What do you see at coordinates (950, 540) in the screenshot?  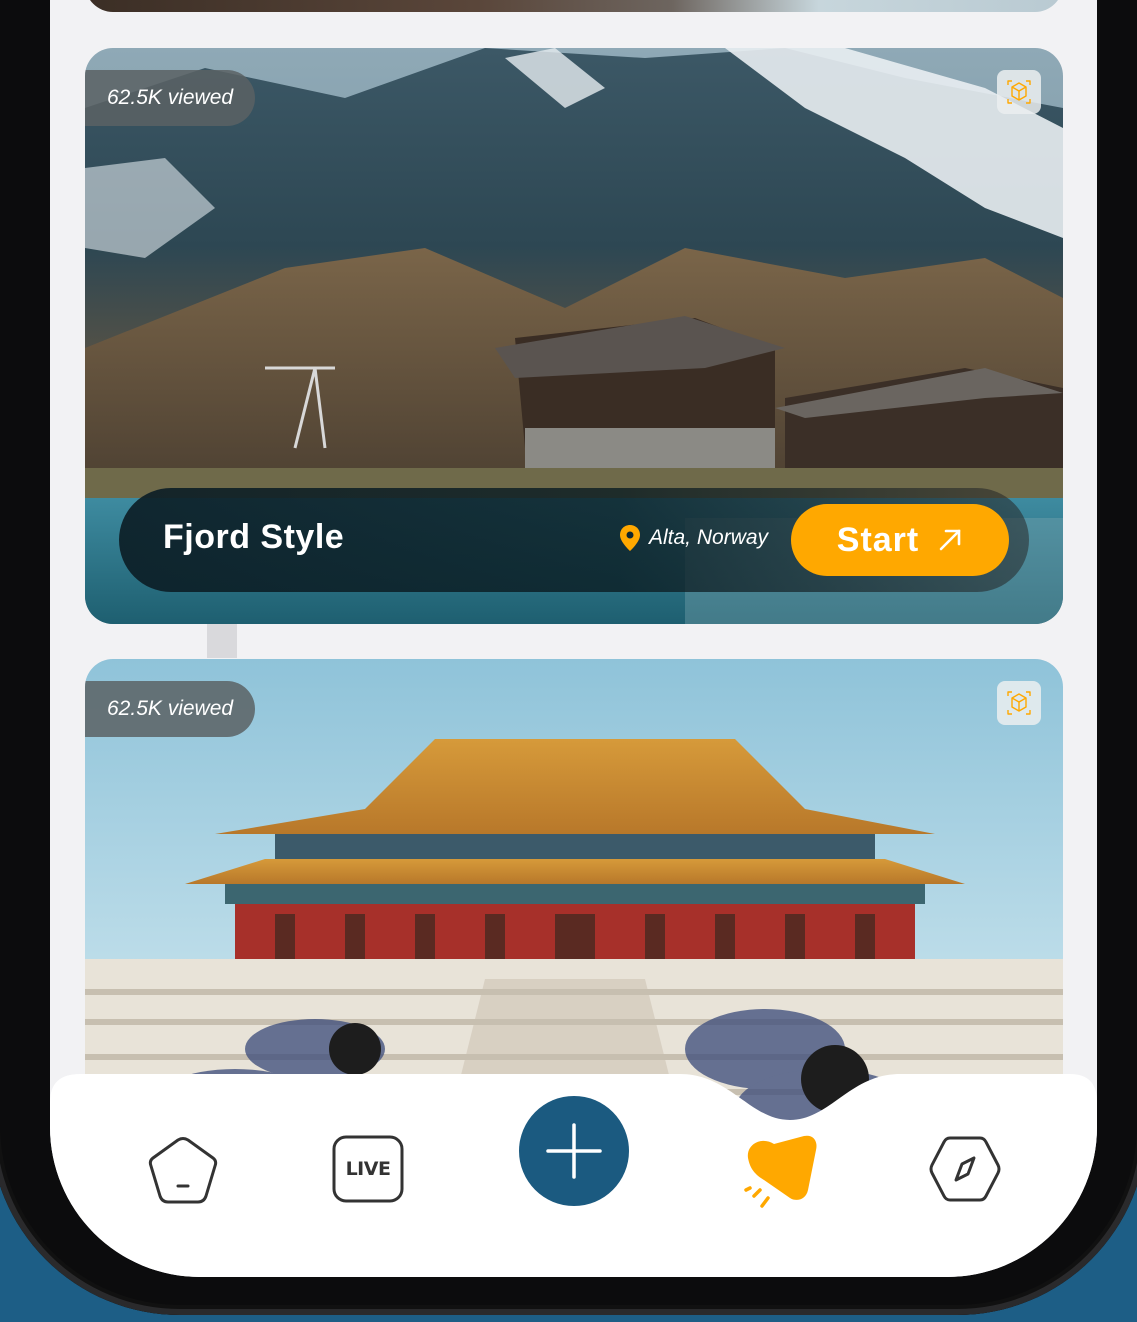 I see `arrow-up-right-icon` at bounding box center [950, 540].